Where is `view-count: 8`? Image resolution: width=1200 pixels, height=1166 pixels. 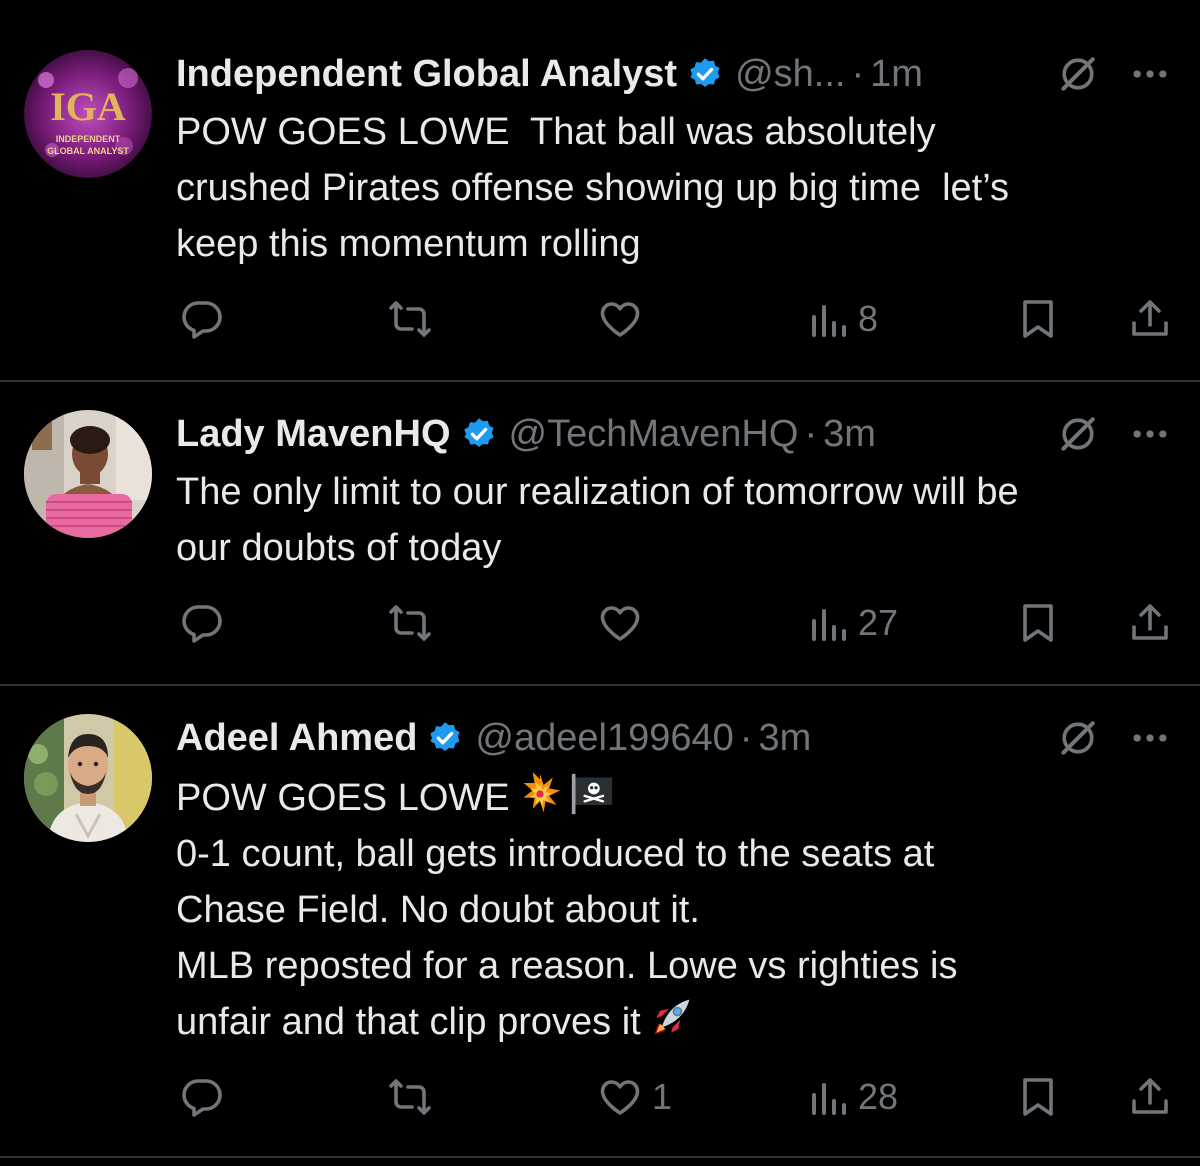 view-count: 8 is located at coordinates (868, 318).